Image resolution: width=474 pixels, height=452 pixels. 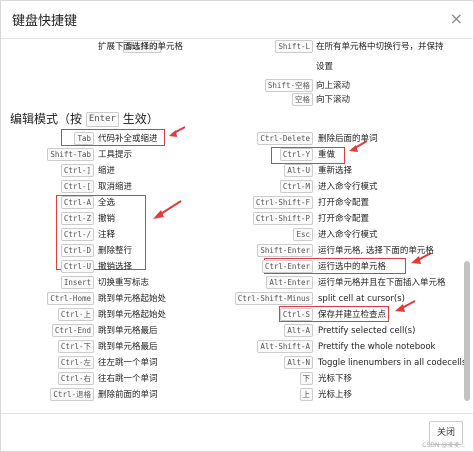 What do you see at coordinates (302, 99) in the screenshot?
I see `shortcut-key: 空格` at bounding box center [302, 99].